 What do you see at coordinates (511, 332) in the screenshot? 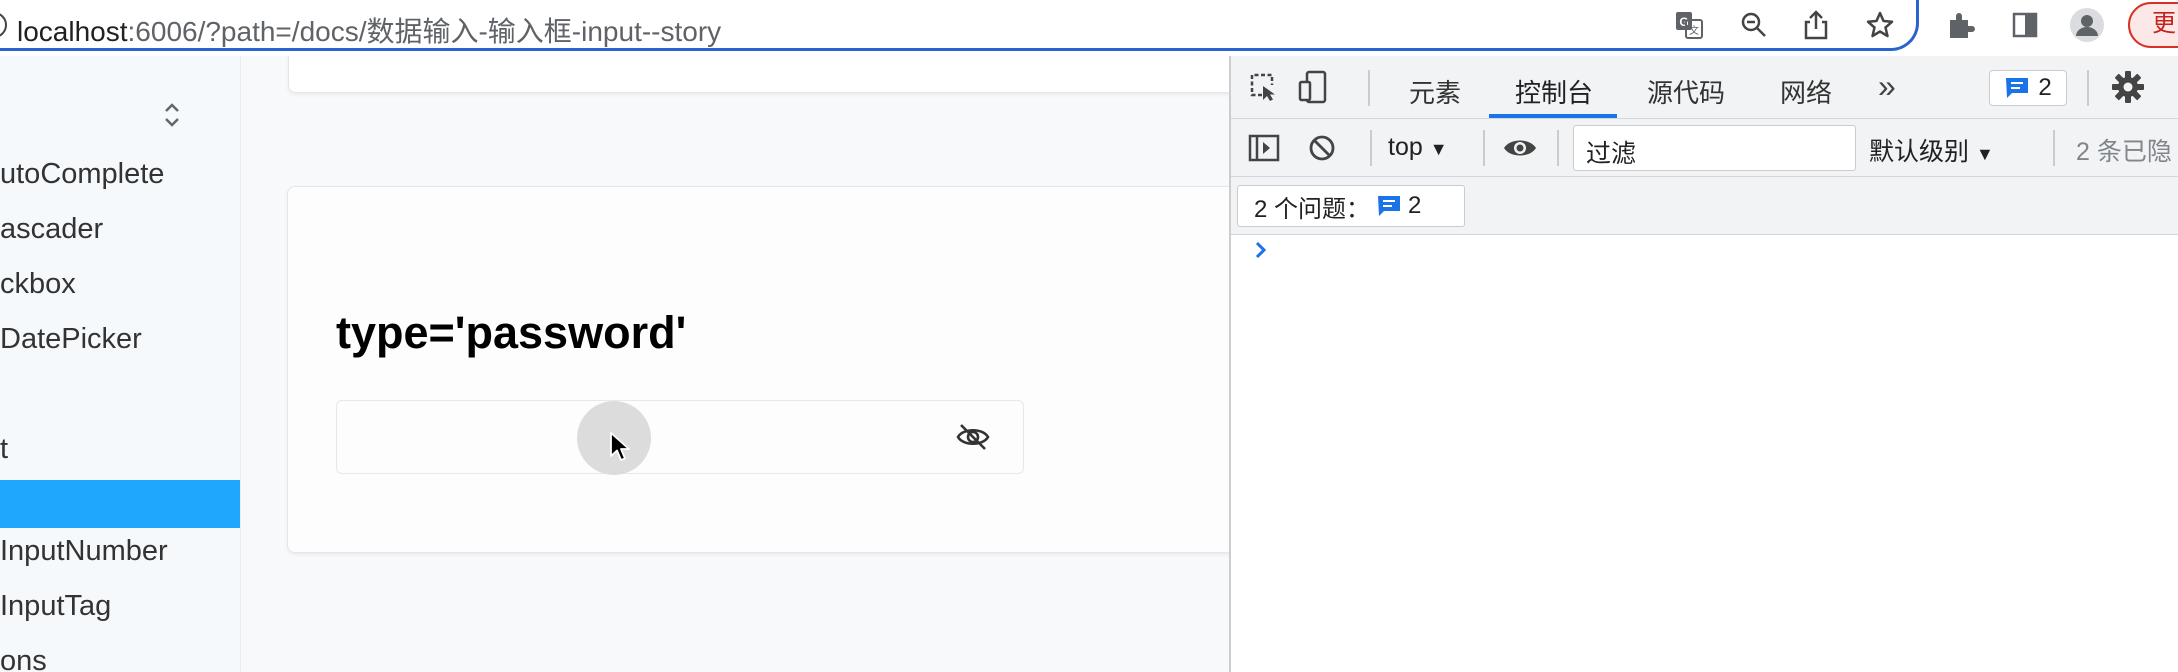
I see `demo-title: type='password'` at bounding box center [511, 332].